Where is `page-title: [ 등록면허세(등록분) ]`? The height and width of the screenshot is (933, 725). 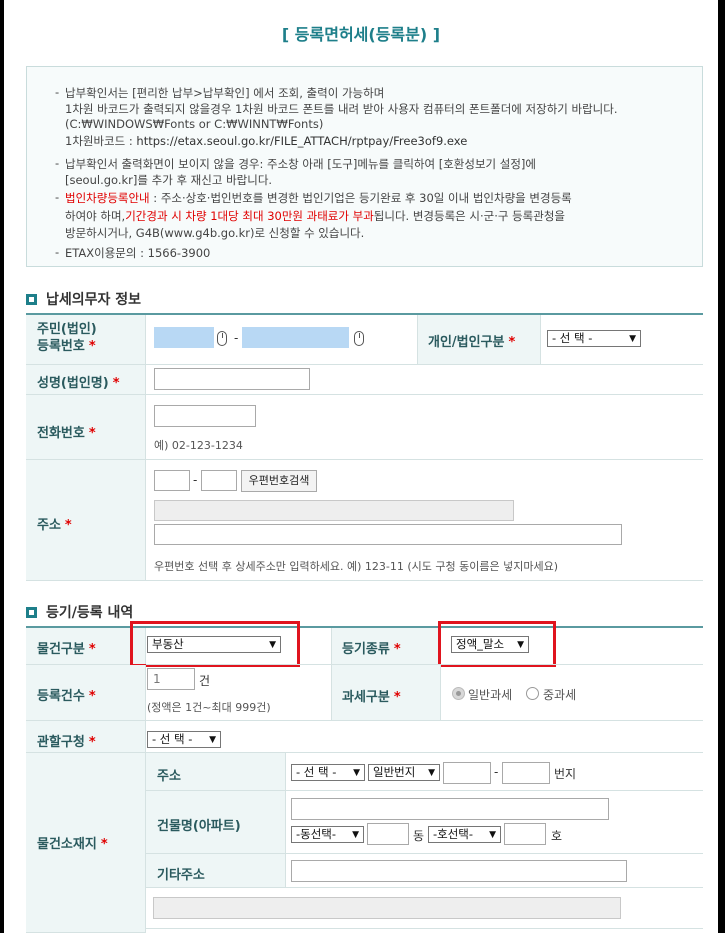 page-title: [ 등록면허세(등록분) ] is located at coordinates (361, 34).